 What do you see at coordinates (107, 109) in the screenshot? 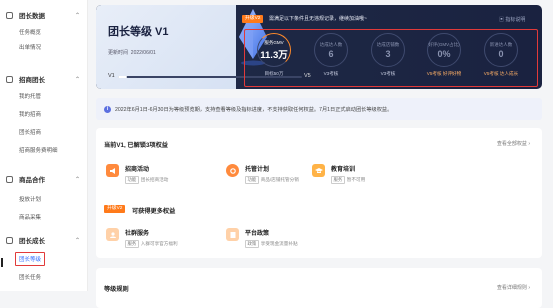
I see `info-icon: i` at bounding box center [107, 109].